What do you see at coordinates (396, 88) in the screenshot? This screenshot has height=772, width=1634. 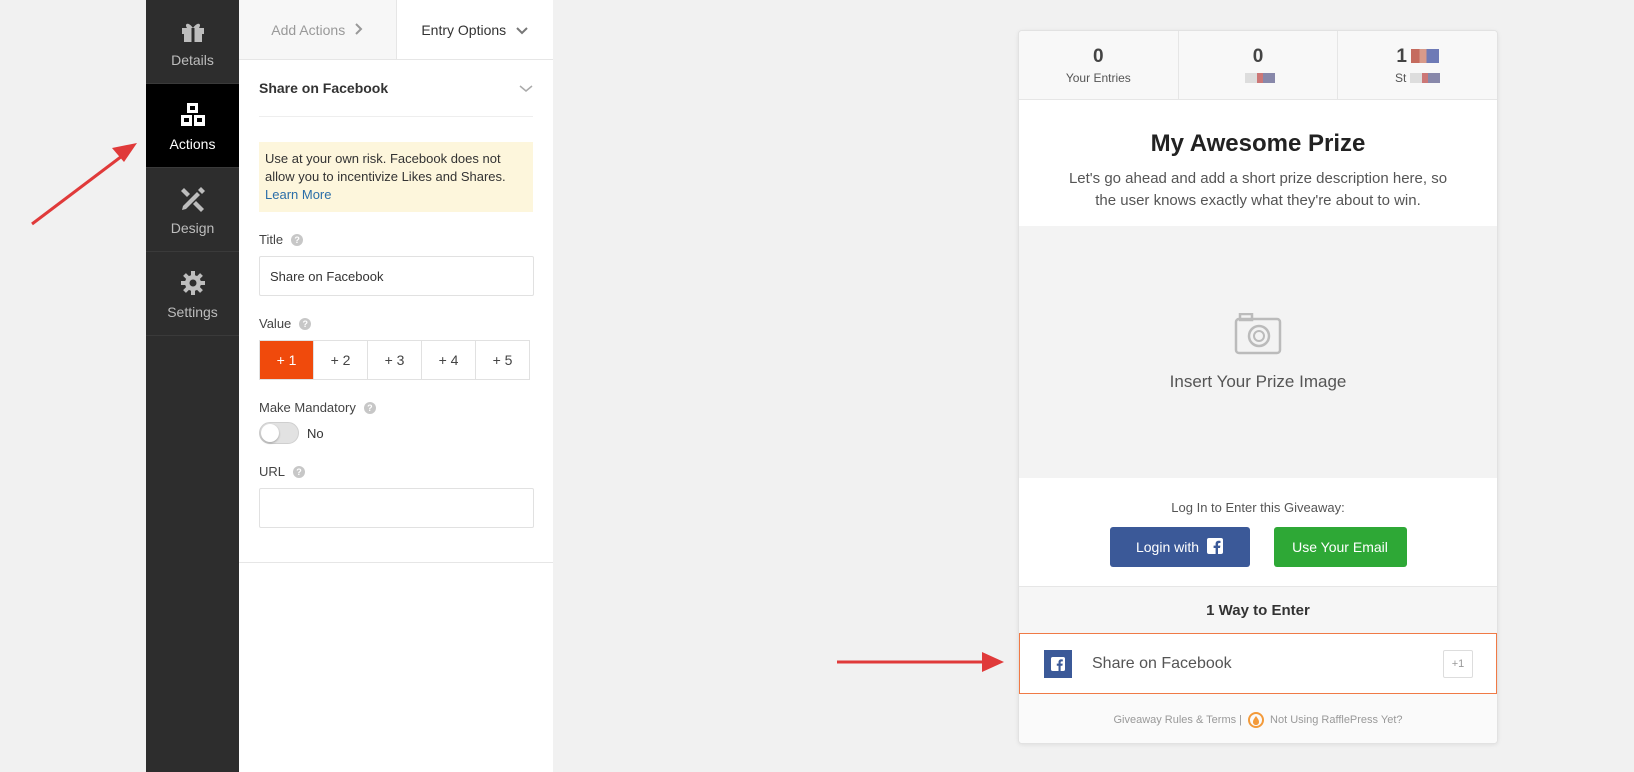 I see `section-header: Share on Facebook` at bounding box center [396, 88].